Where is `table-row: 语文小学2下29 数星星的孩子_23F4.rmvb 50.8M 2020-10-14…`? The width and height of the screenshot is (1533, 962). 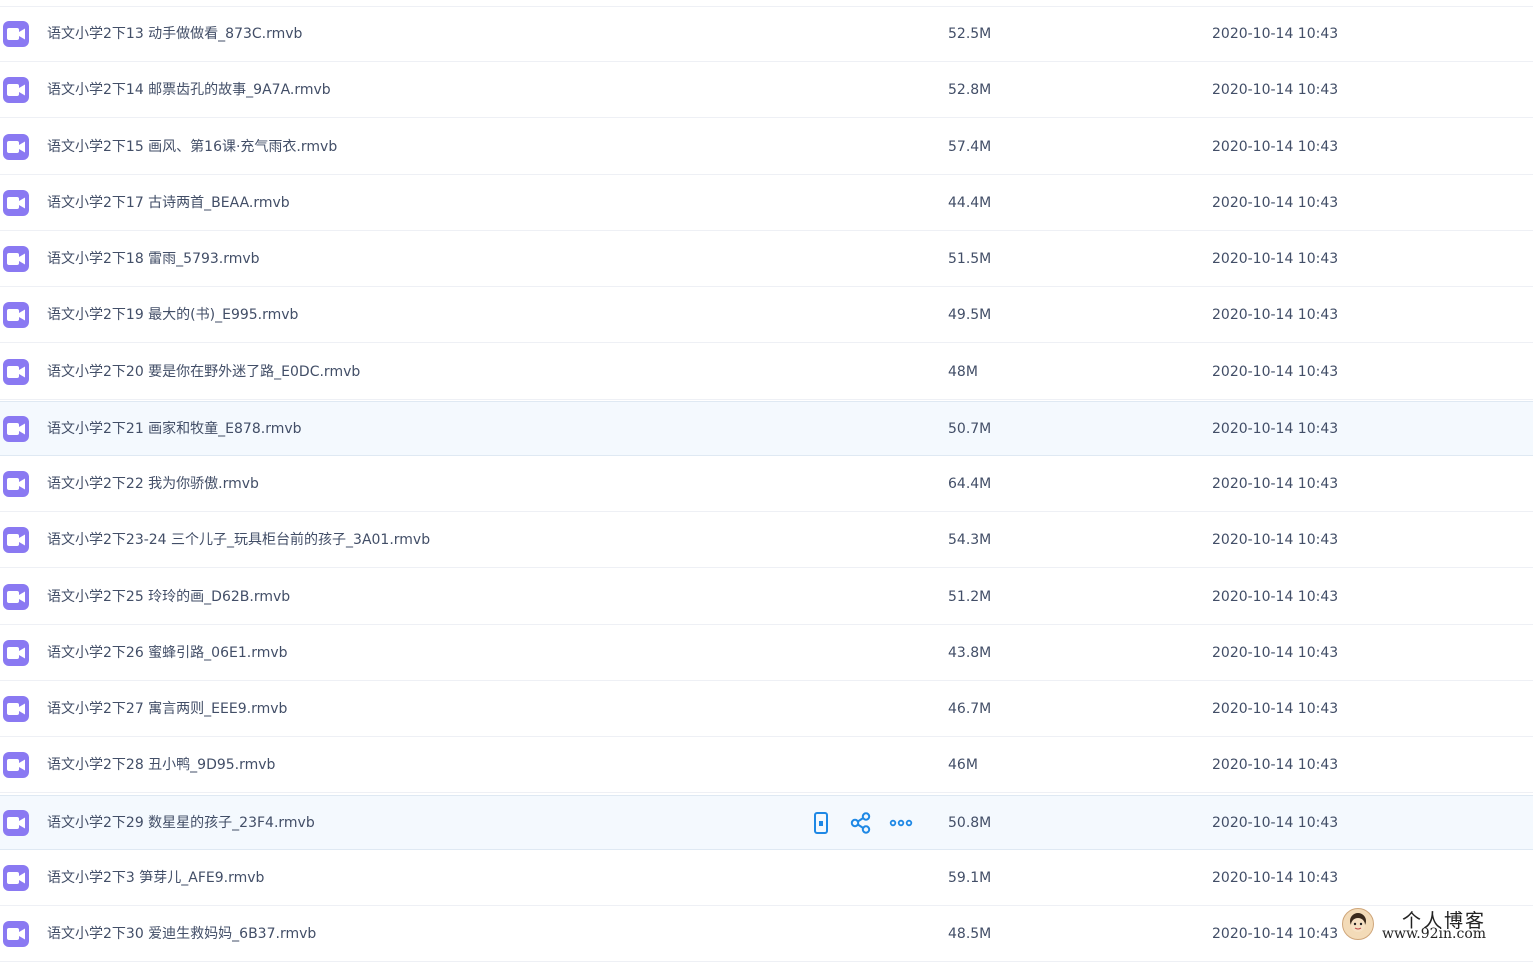
table-row: 语文小学2下29 数星星的孩子_23F4.rmvb 50.8M 2020-10-14… is located at coordinates (766, 822).